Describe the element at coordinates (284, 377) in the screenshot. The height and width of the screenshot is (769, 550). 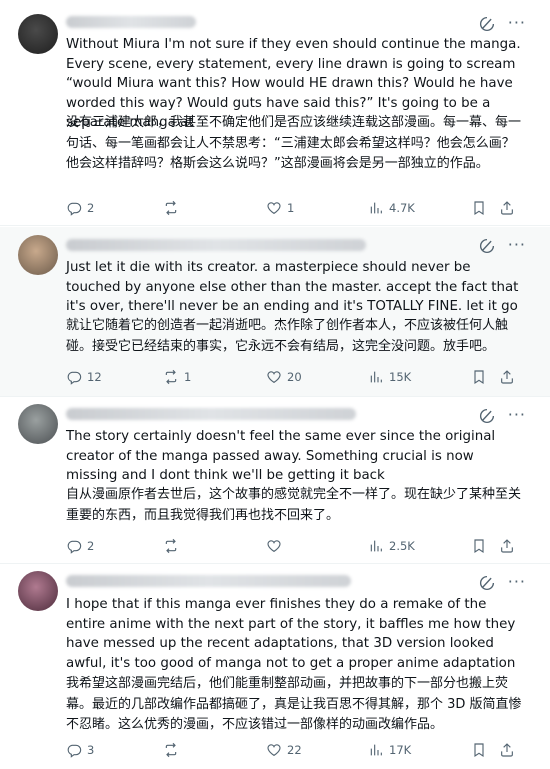
I see `like-button: 20` at that location.